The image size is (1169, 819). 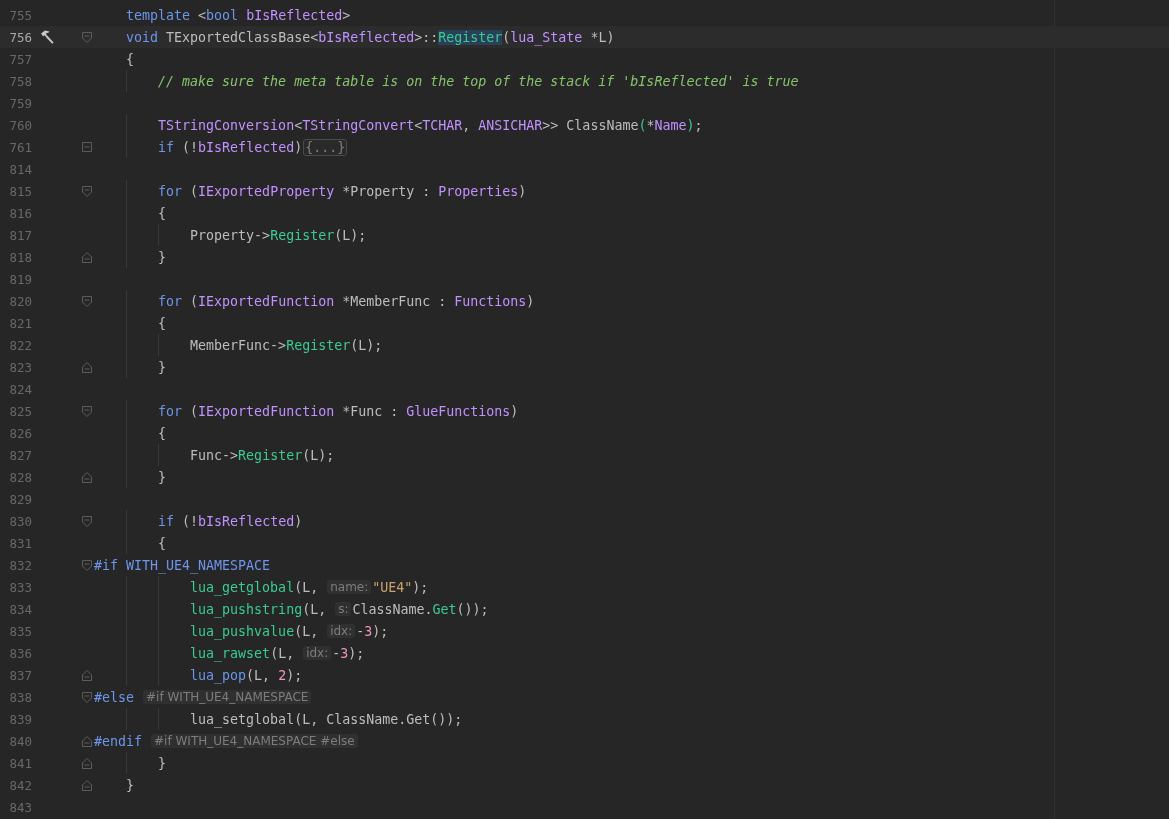 I want to click on line-number: 840, so click(x=20, y=741).